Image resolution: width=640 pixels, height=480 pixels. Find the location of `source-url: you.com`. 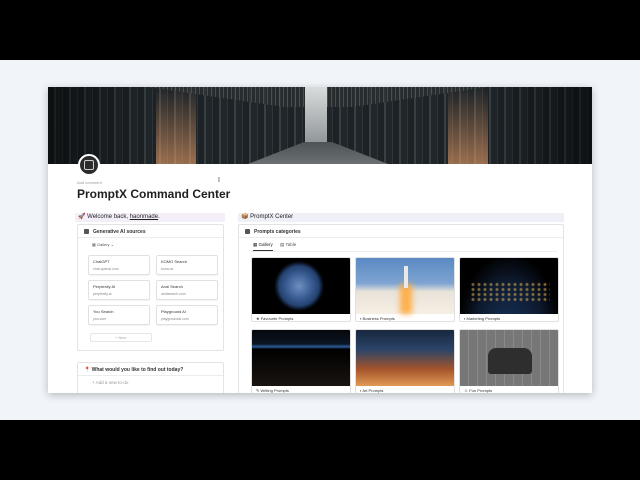

source-url: you.com is located at coordinates (99, 319).